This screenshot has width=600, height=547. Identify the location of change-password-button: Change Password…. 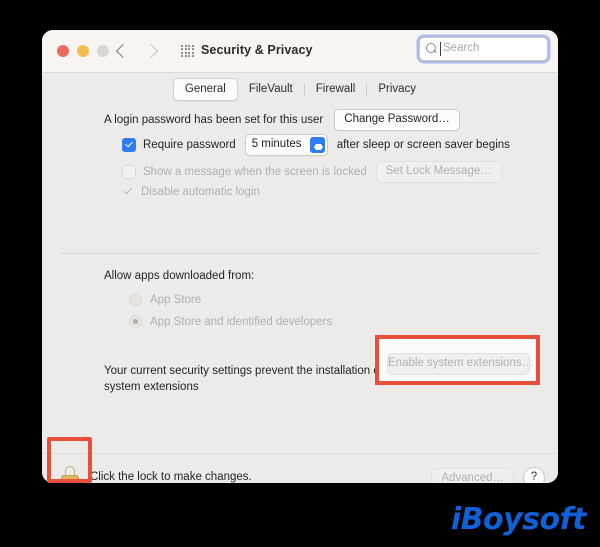
(397, 120).